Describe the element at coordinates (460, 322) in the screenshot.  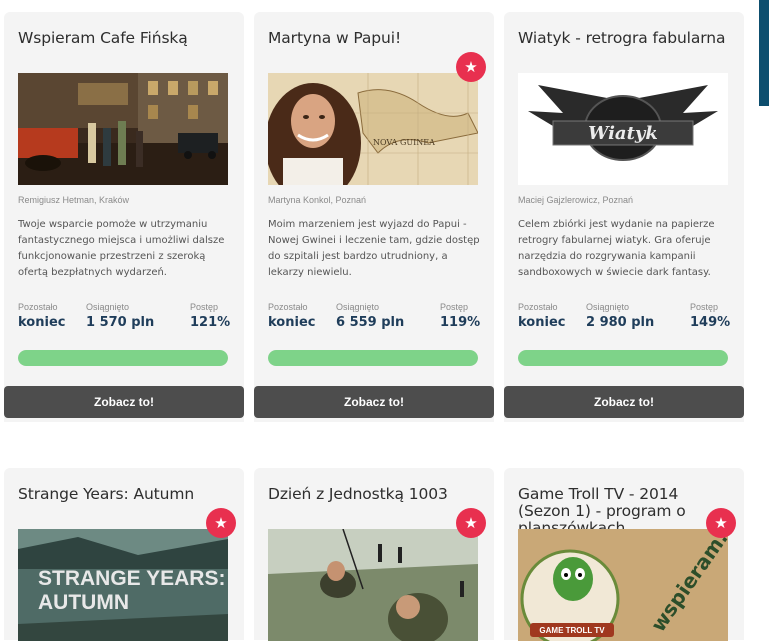
I see `progress-value: 119%` at that location.